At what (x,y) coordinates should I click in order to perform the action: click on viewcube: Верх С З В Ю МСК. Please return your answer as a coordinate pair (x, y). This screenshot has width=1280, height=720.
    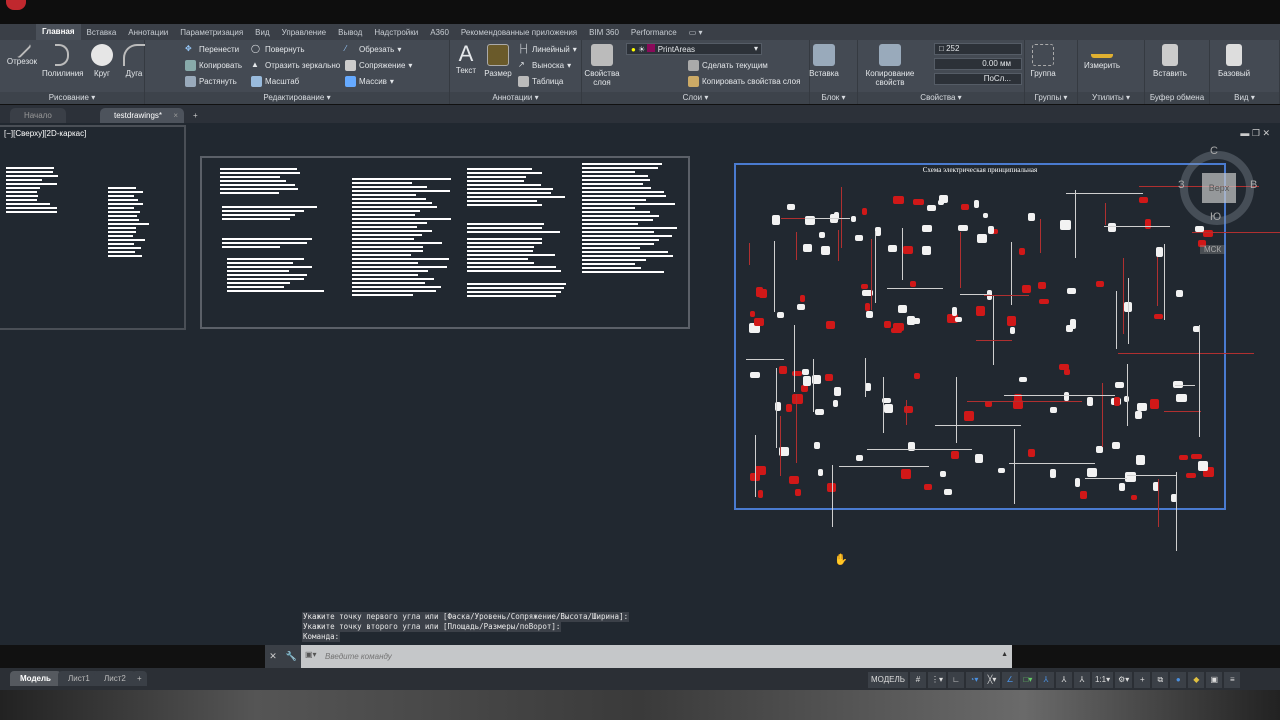
    Looking at the image, I should click on (1217, 199).